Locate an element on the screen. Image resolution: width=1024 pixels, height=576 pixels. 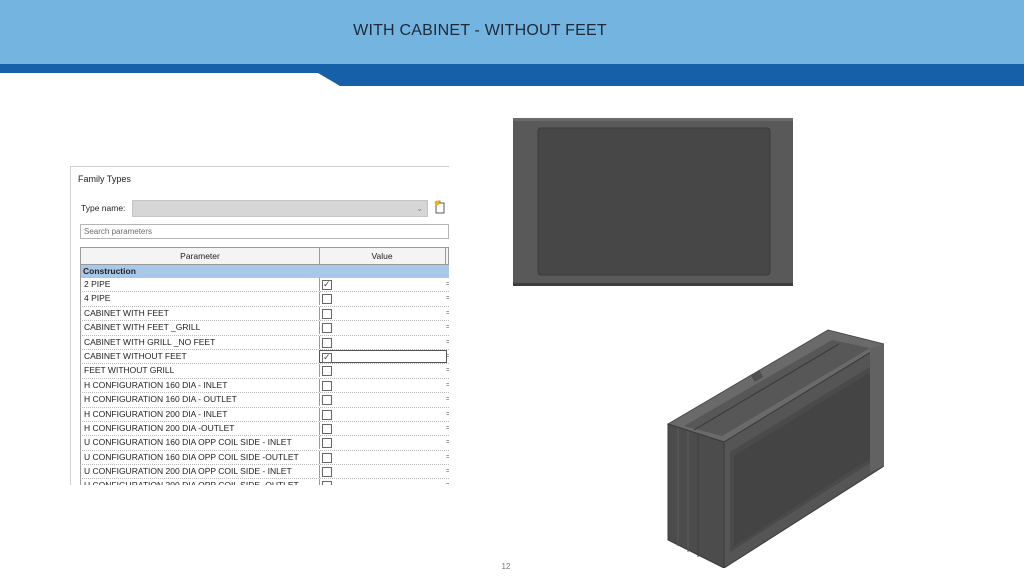
parameter-name: FEET WITHOUT GRILL is located at coordinates (129, 370).